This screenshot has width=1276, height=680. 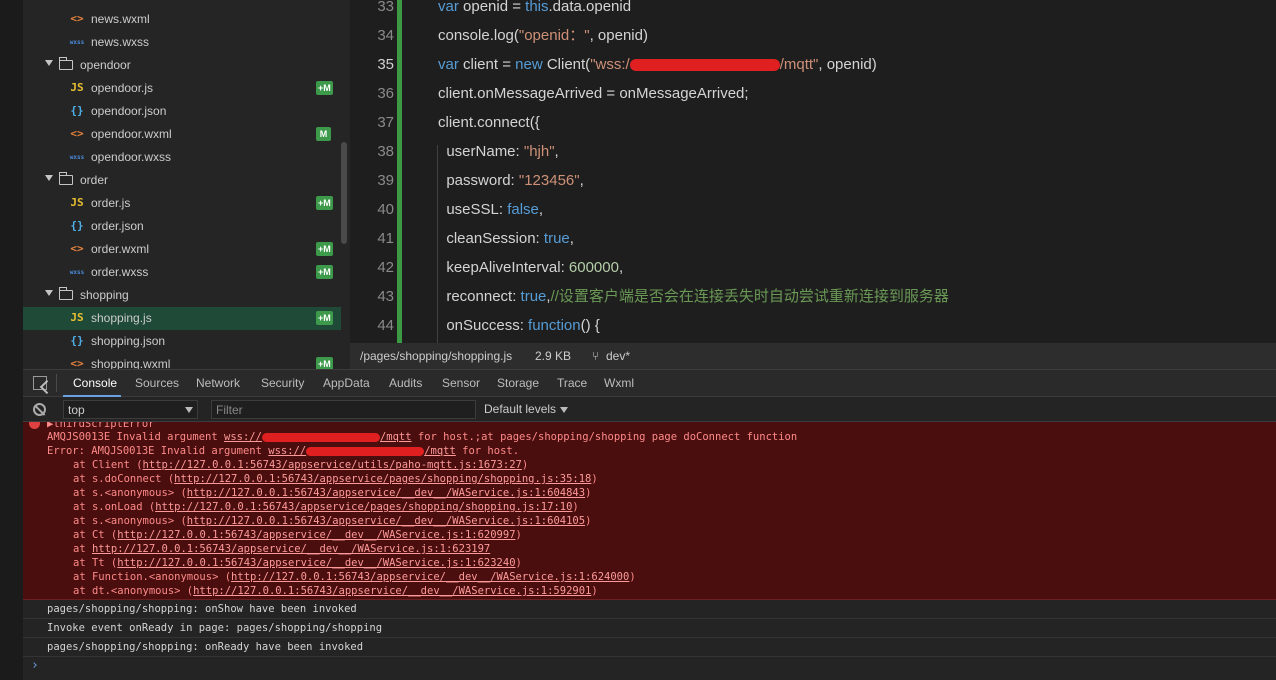 What do you see at coordinates (40, 383) in the screenshot?
I see `inspect-element-icon` at bounding box center [40, 383].